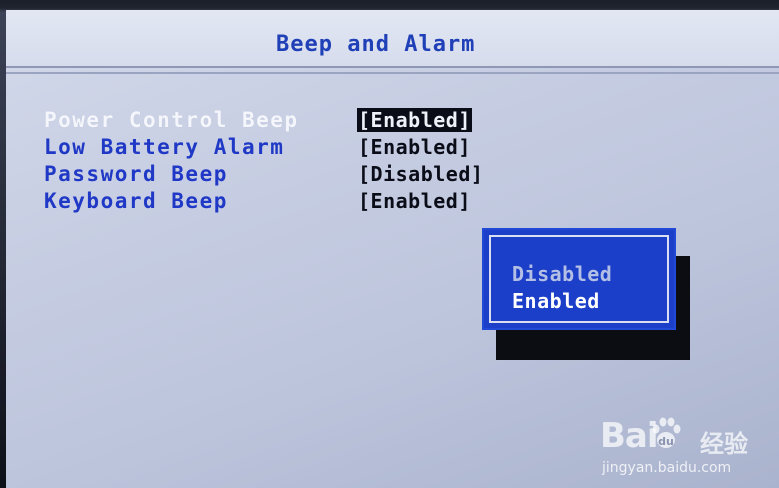 This screenshot has height=488, width=779. Describe the element at coordinates (667, 468) in the screenshot. I see `watermark-url: jingyan.baidu.com` at that location.